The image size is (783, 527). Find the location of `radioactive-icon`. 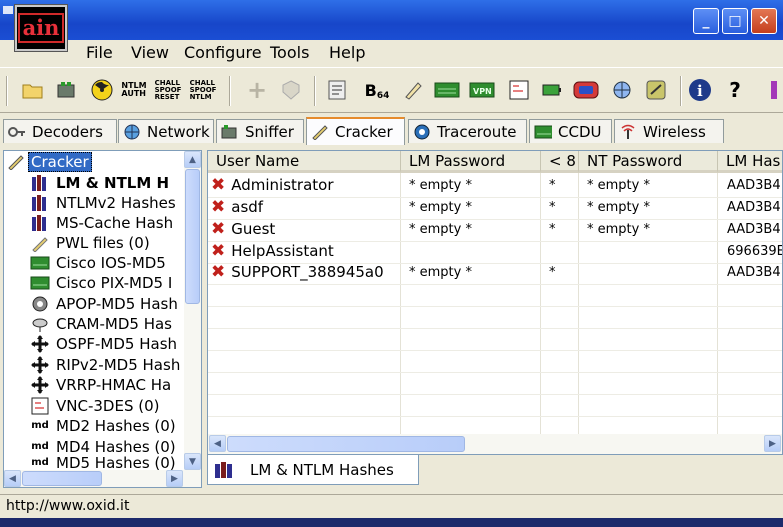

radioactive-icon is located at coordinates (102, 90).